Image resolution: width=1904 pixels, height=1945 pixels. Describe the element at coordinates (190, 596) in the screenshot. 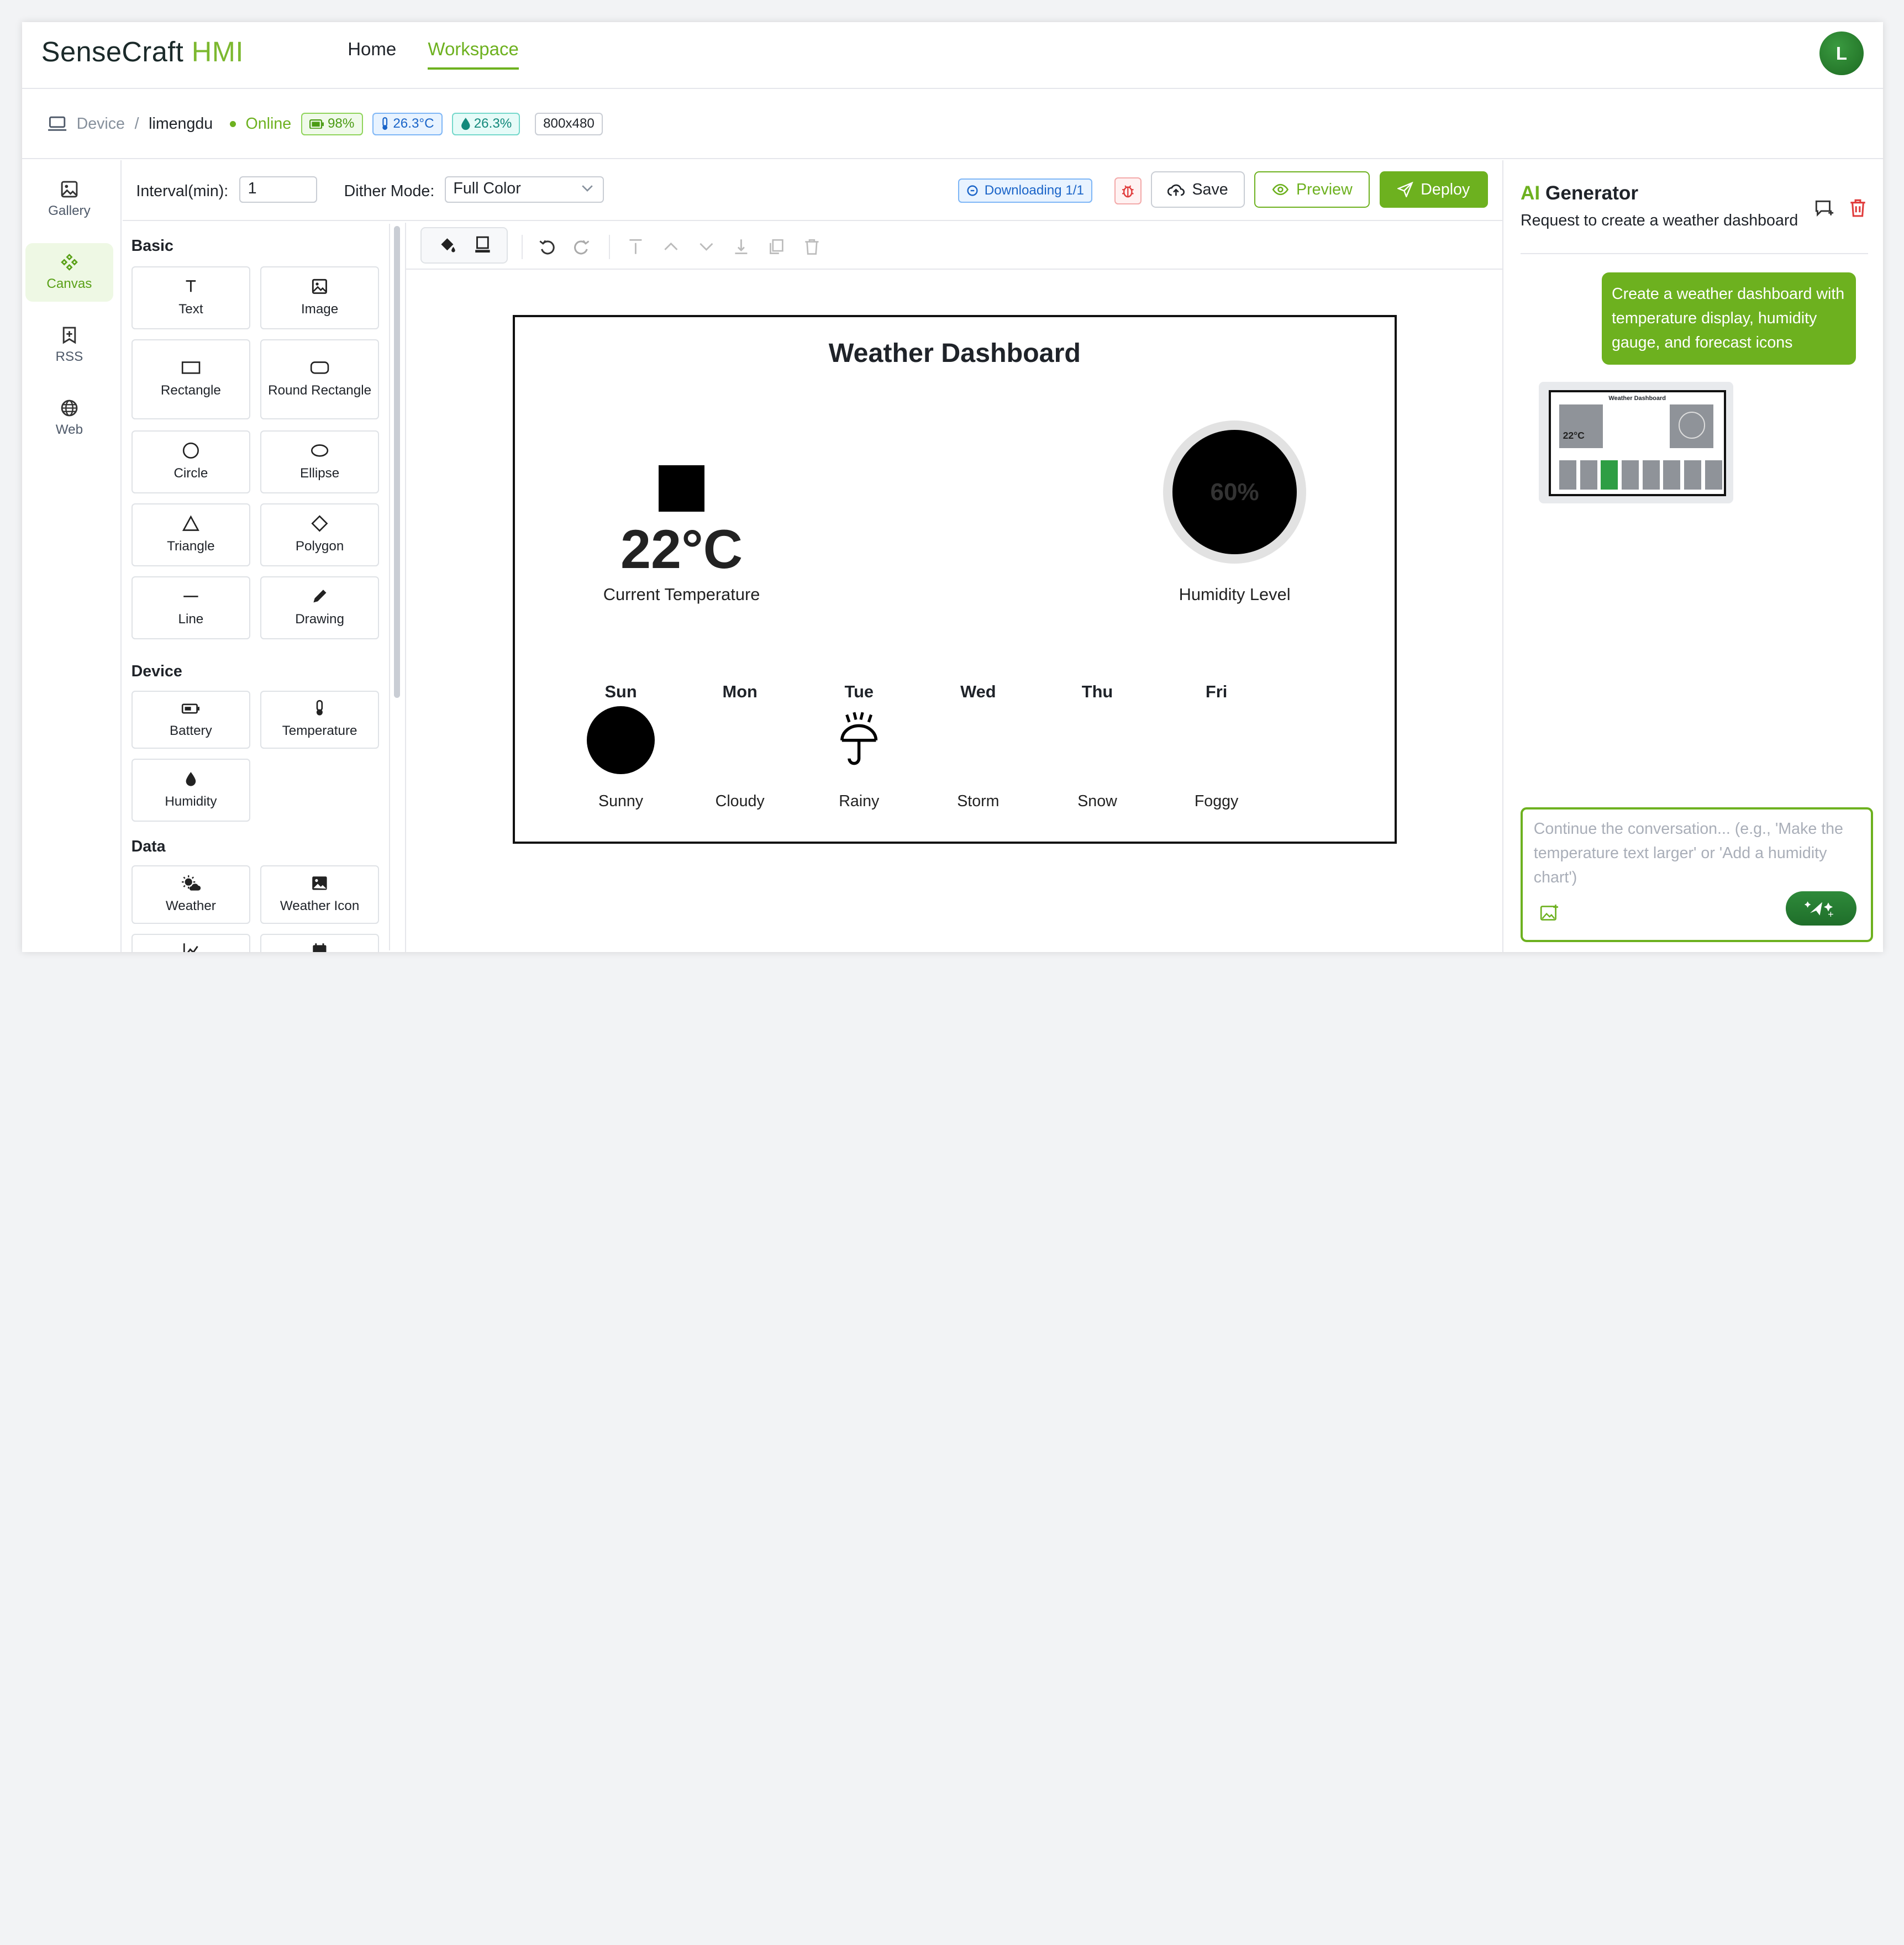

I see `line-icon` at that location.